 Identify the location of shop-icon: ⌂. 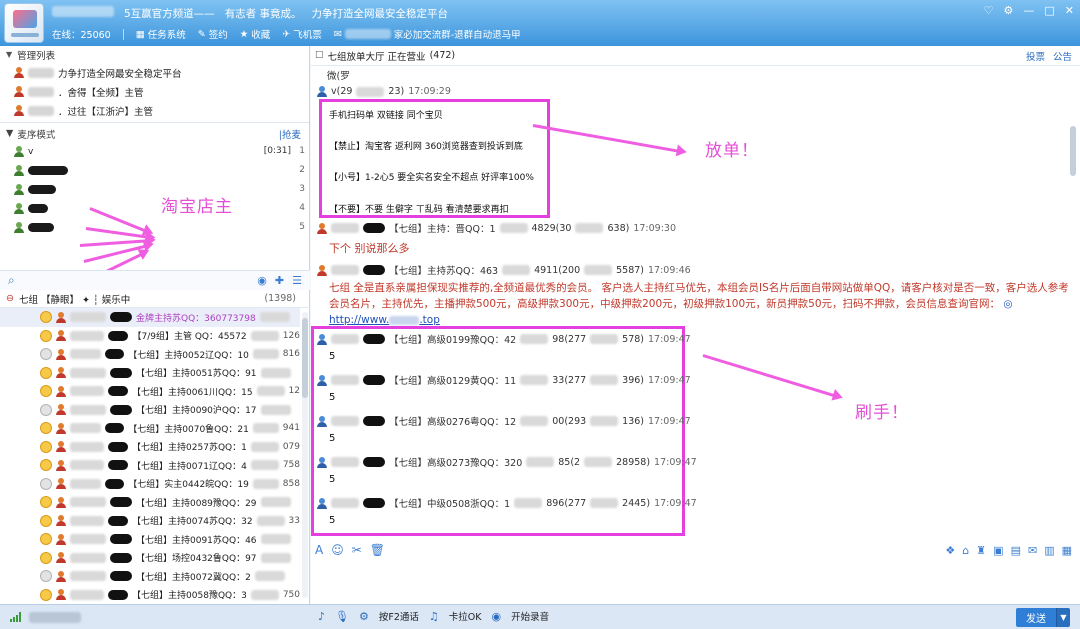
(965, 550).